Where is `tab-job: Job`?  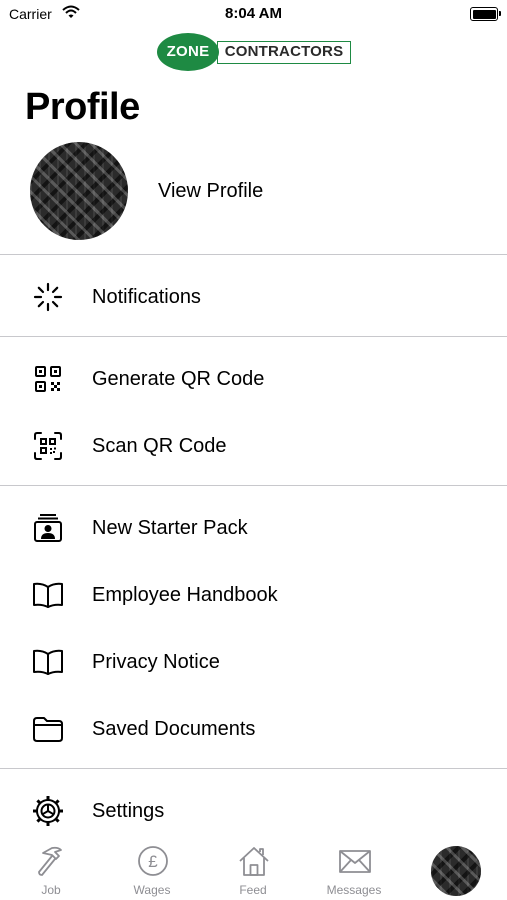
tab-job: Job is located at coordinates (51, 868).